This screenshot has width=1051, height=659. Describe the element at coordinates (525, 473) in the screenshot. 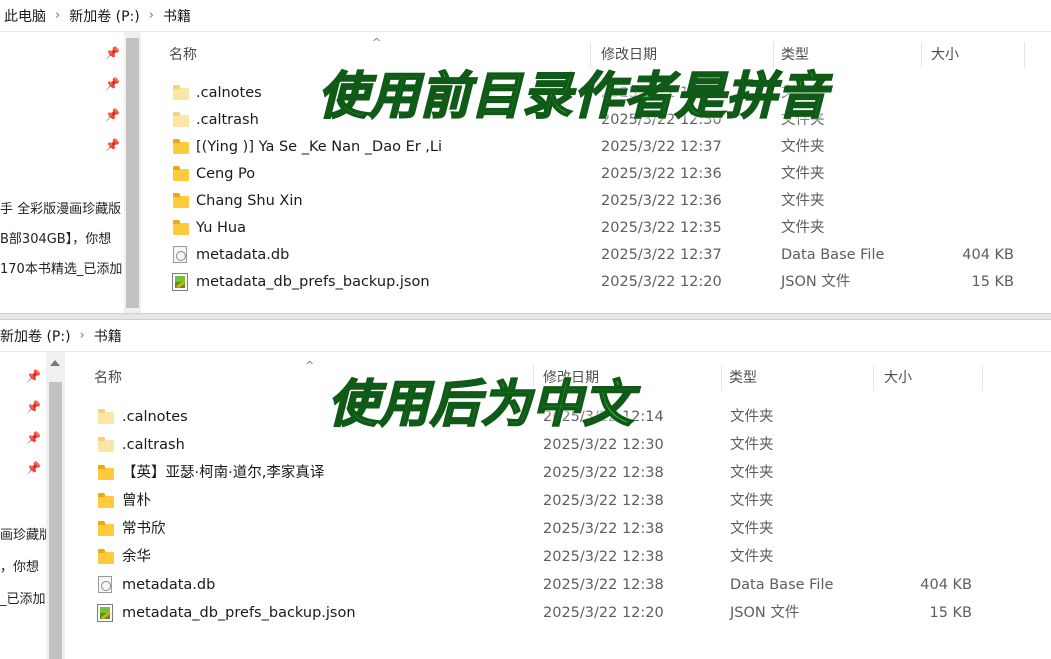

I see `file-row: 【英】亚瑟·柯南·道尔,李家真译 2025/3/22 12:38 文件夹` at that location.